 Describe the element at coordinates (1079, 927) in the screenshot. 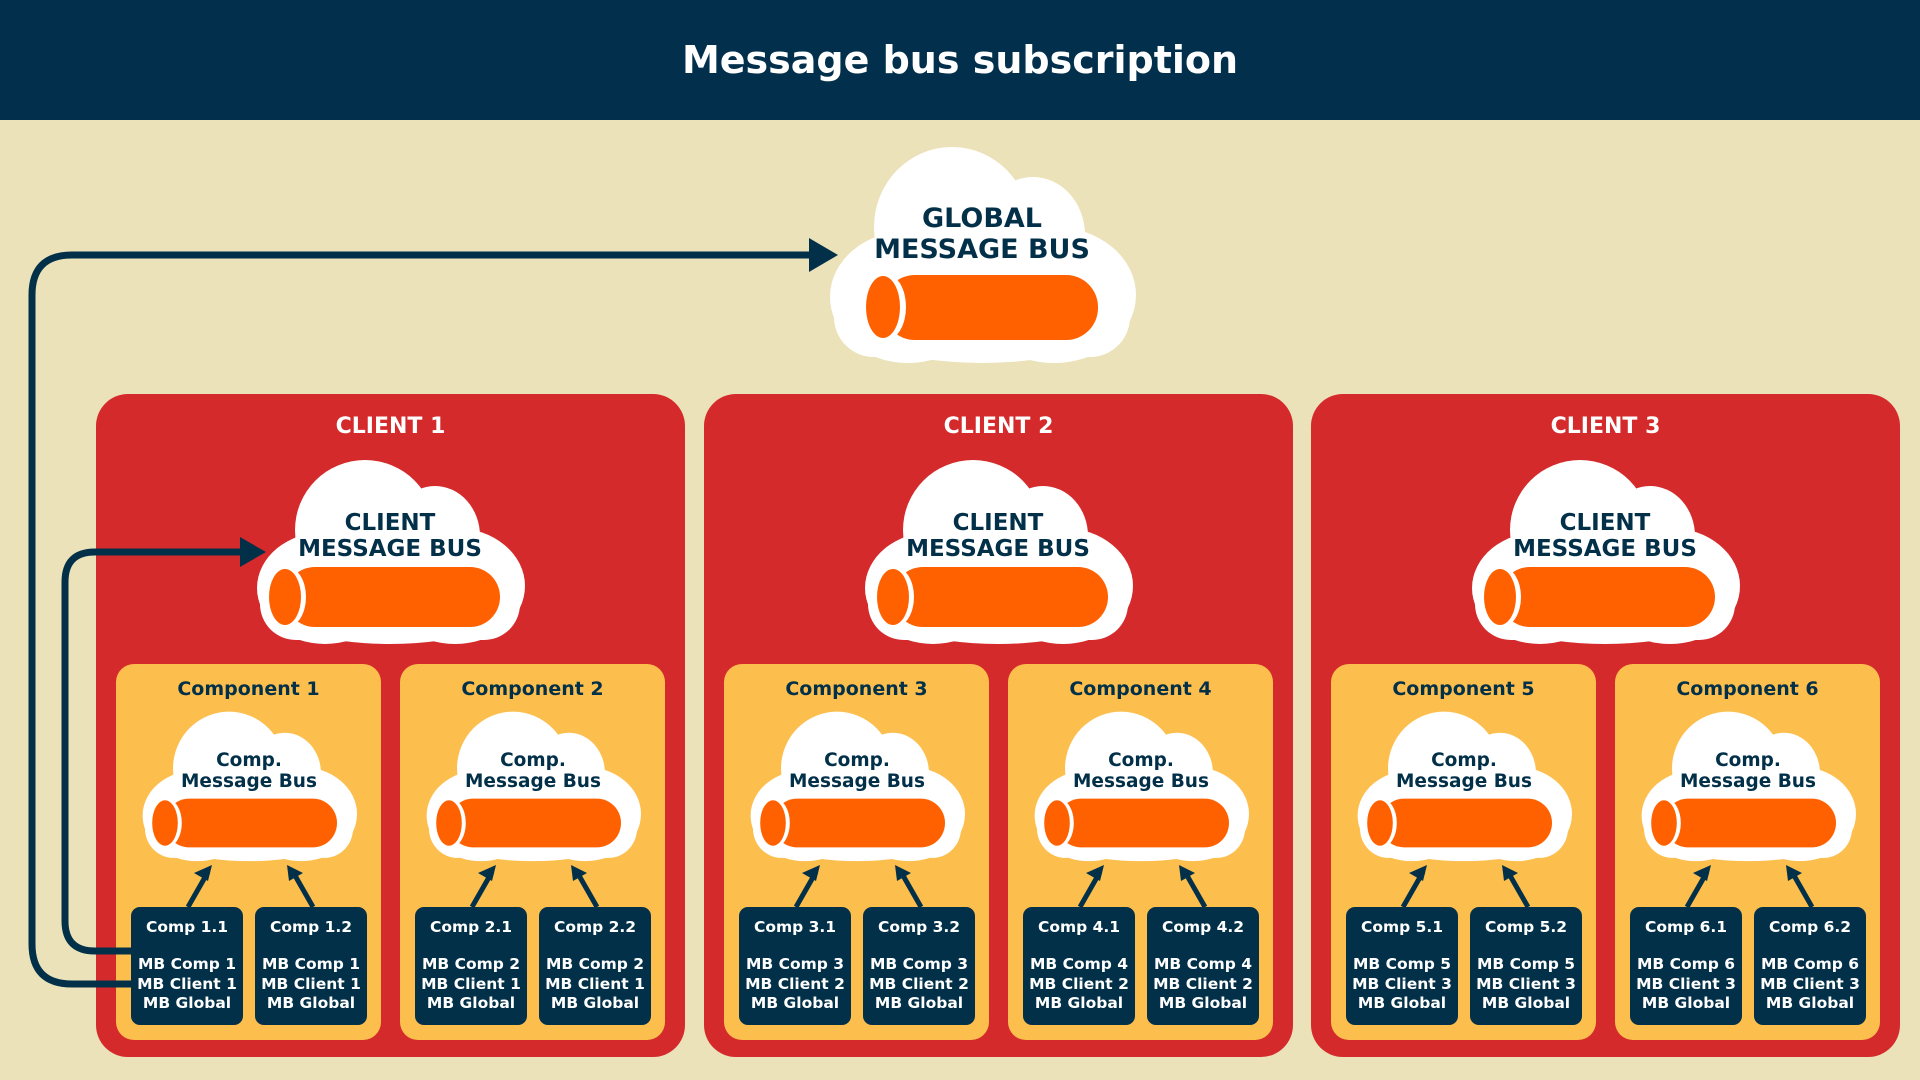

I see `comp-name: Comp 4.1` at that location.